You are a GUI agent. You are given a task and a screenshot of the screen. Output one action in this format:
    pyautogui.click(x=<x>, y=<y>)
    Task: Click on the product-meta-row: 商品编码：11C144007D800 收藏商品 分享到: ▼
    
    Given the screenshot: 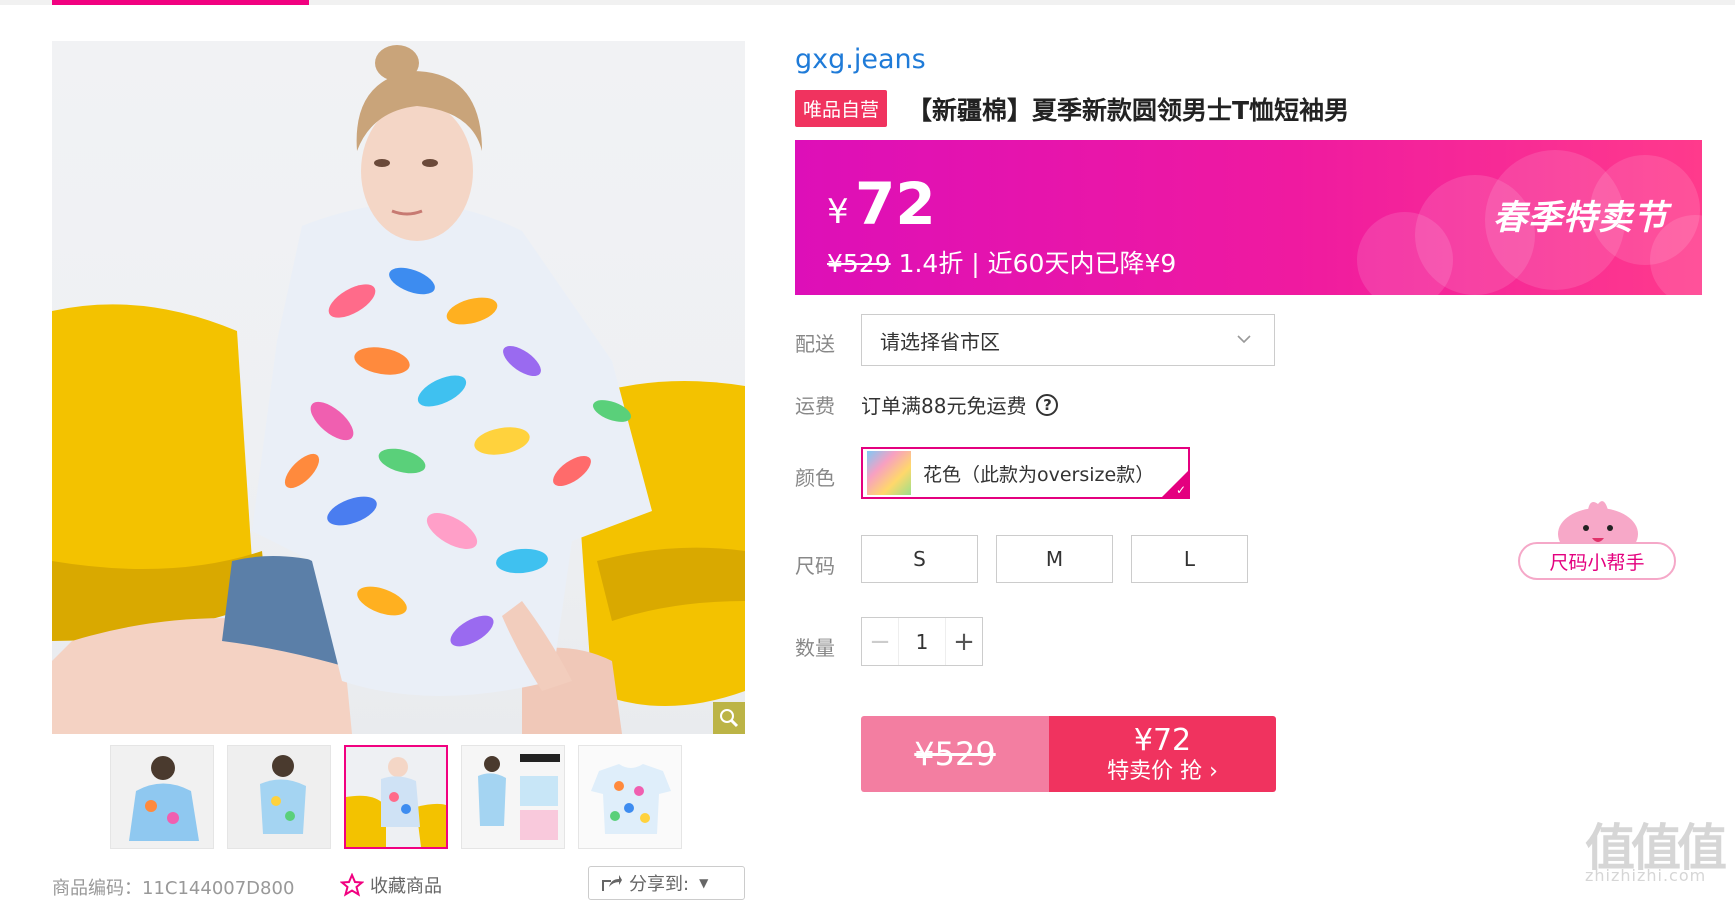 What is the action you would take?
    pyautogui.click(x=398, y=884)
    